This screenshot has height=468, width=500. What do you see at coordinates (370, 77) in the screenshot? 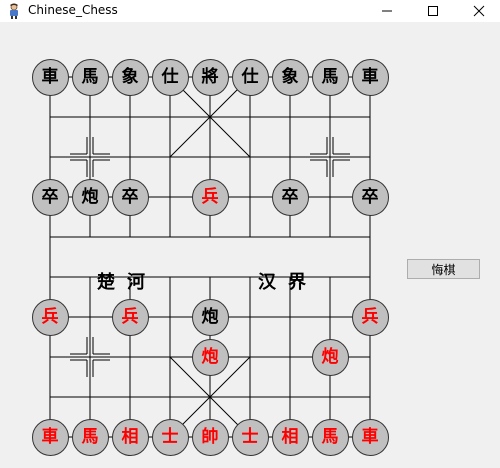
I see `piece-black-chariot-right: 車` at bounding box center [370, 77].